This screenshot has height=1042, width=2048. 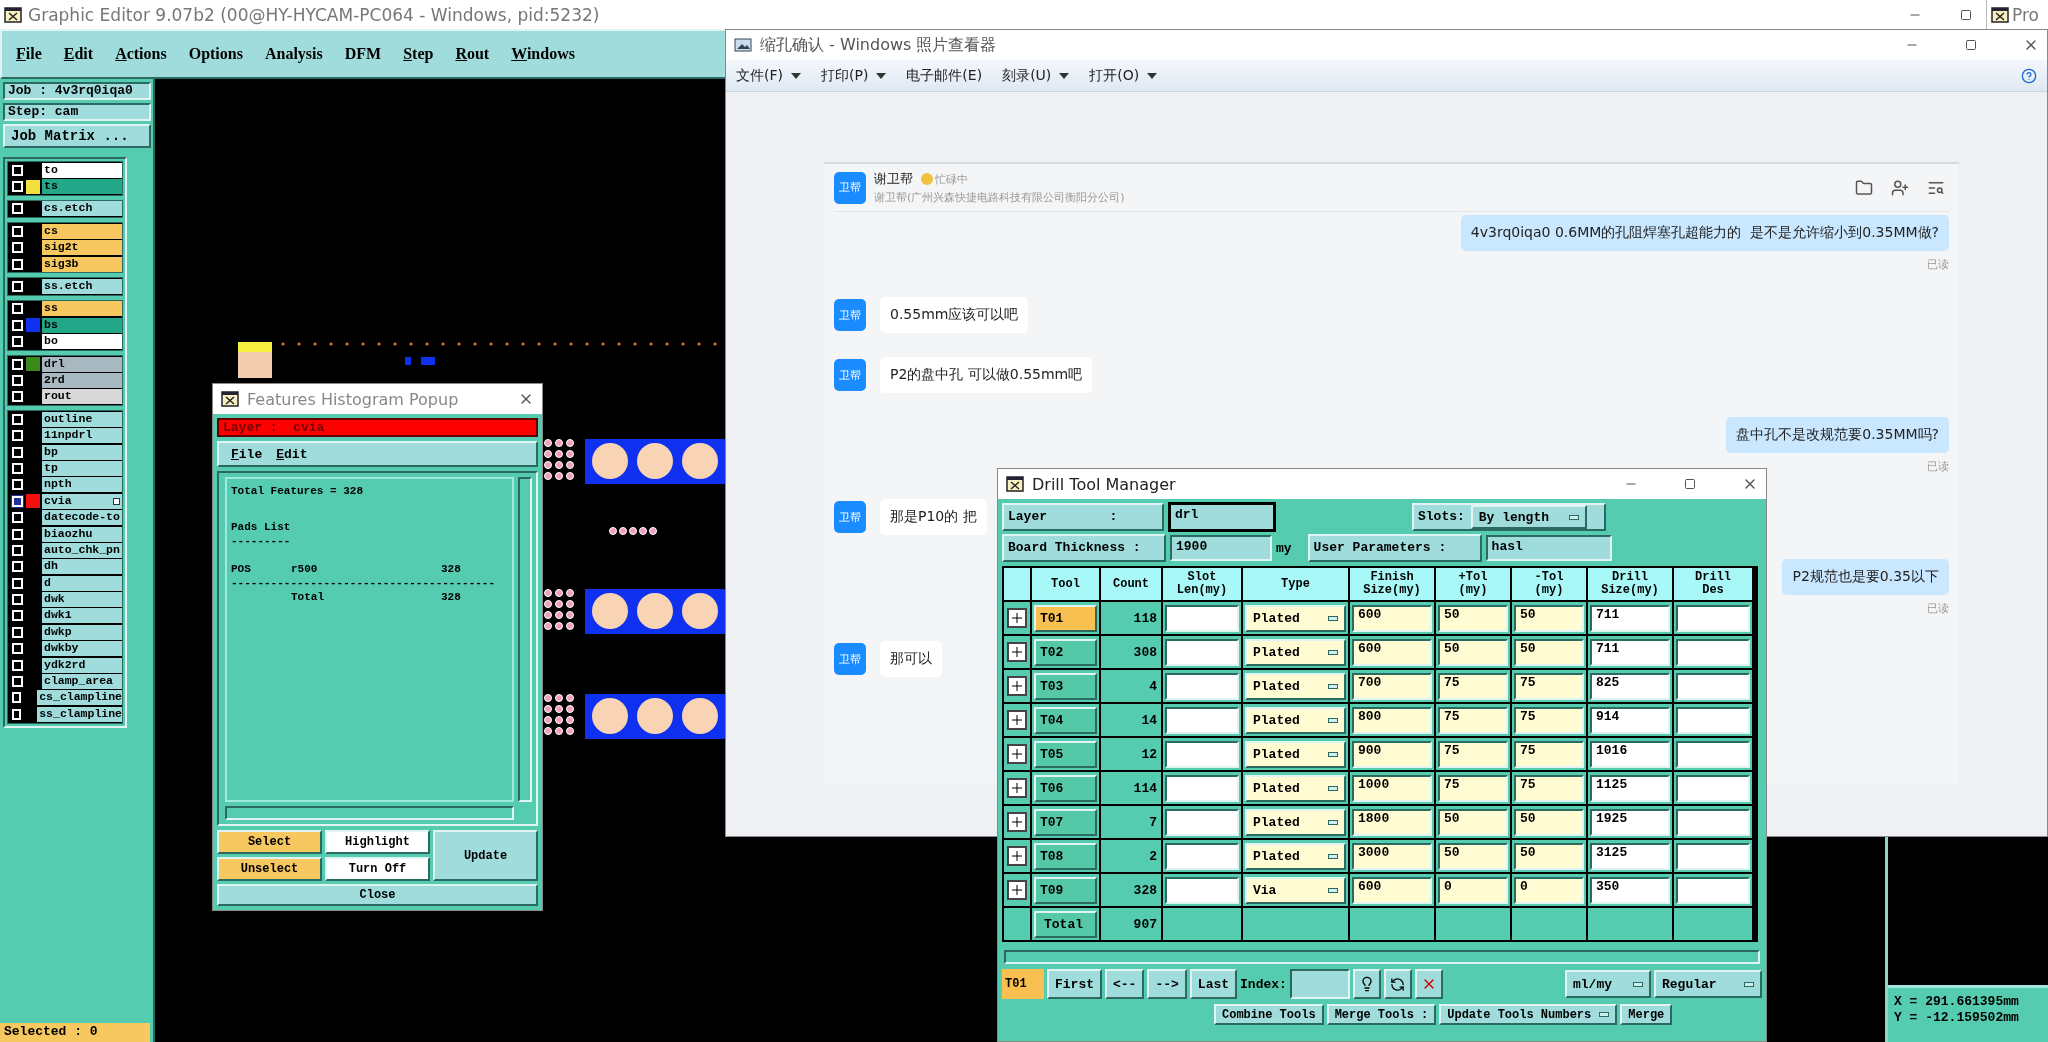 I want to click on slots-dropdown: By length, so click(x=1528, y=517).